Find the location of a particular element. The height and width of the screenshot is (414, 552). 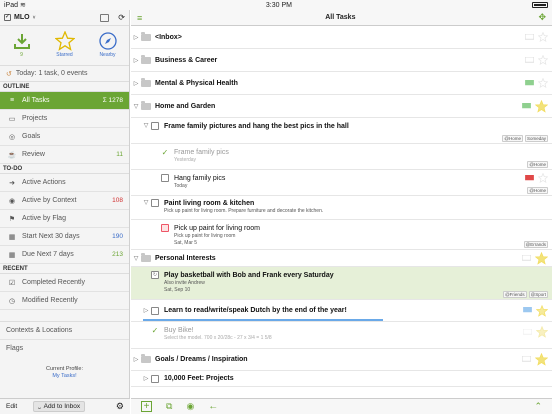

sidebar-item-active-actions: ➜ Active Actions is located at coordinates (64, 183).